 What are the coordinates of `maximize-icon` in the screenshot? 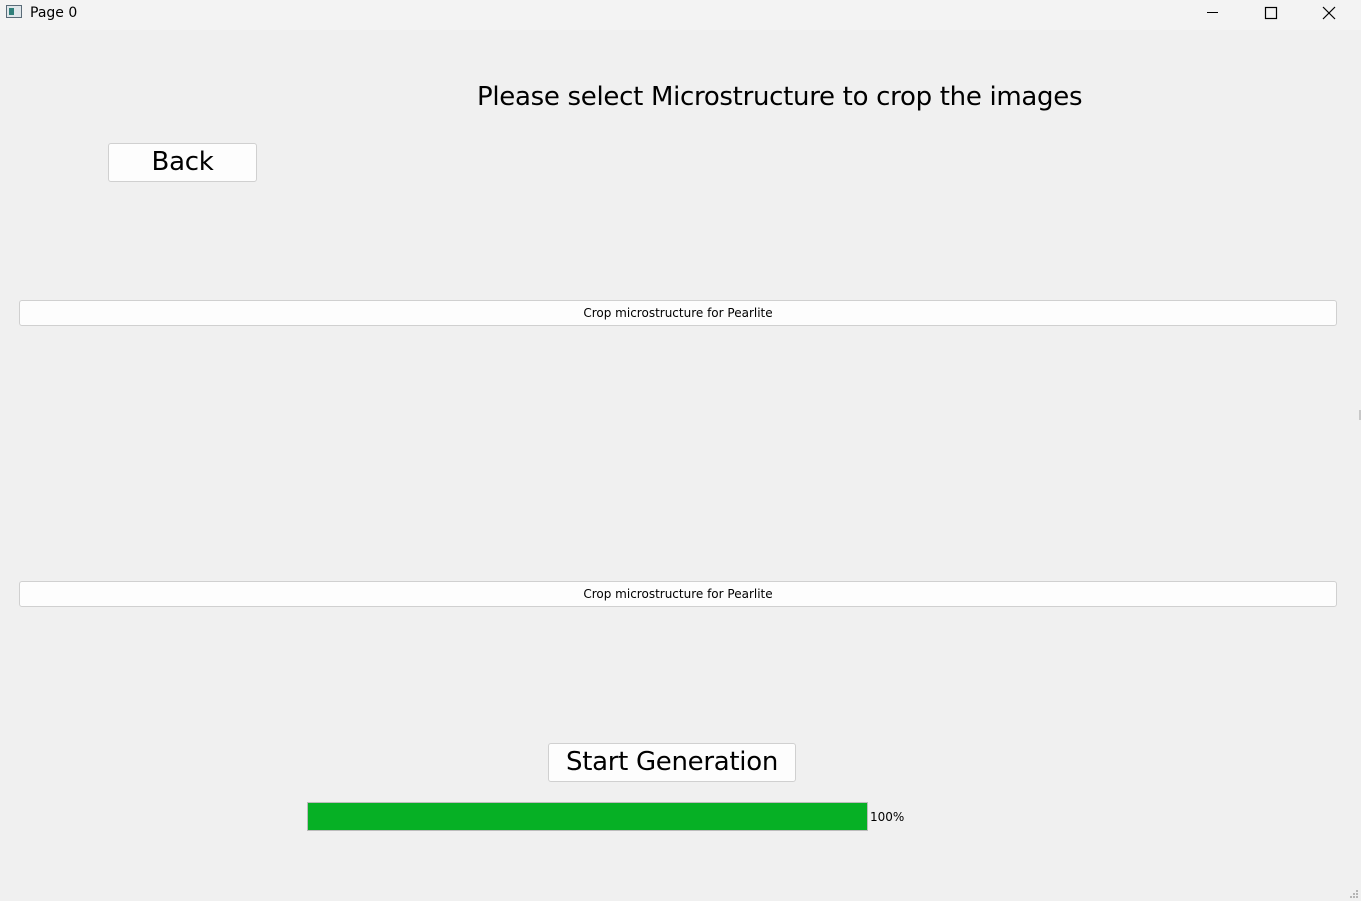 It's located at (1271, 13).